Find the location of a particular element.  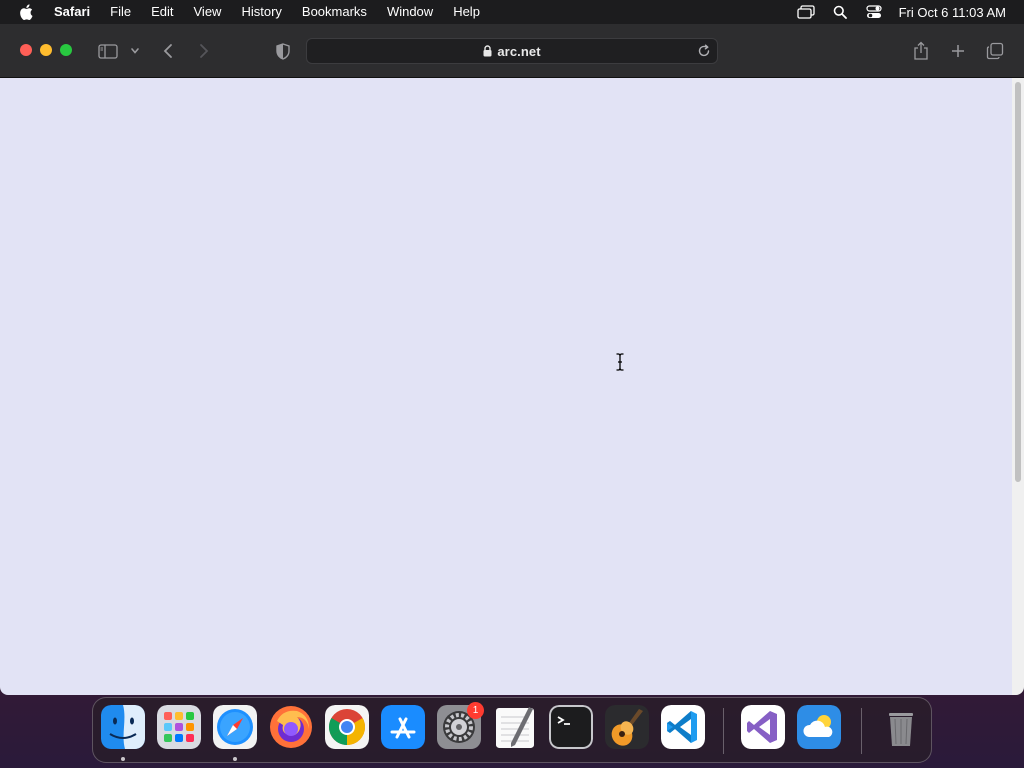

menu-bookmarks: Bookmarks is located at coordinates (334, 12).